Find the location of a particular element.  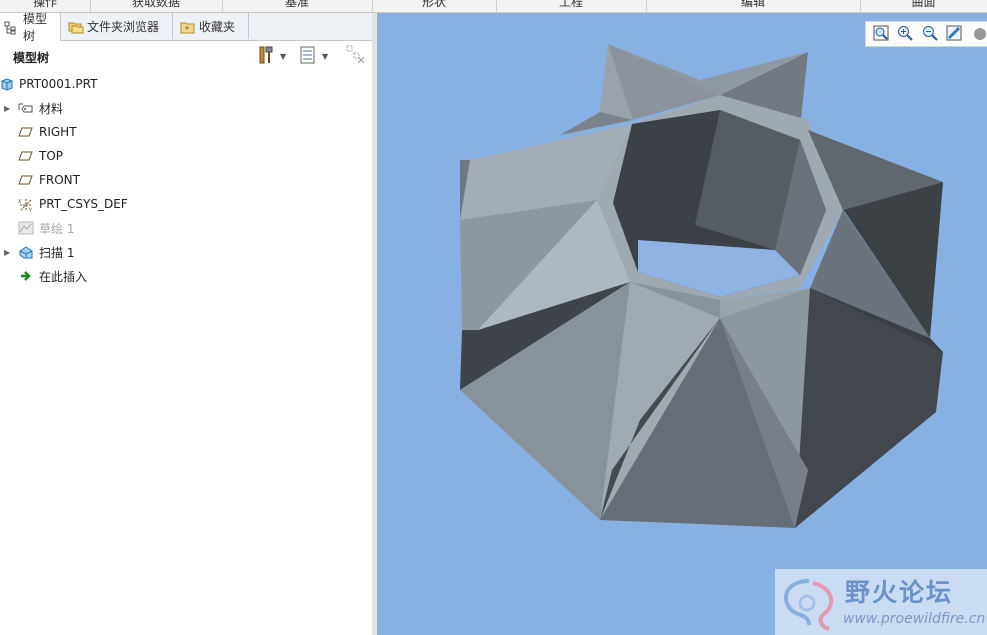

sweep-icon is located at coordinates (26, 252).